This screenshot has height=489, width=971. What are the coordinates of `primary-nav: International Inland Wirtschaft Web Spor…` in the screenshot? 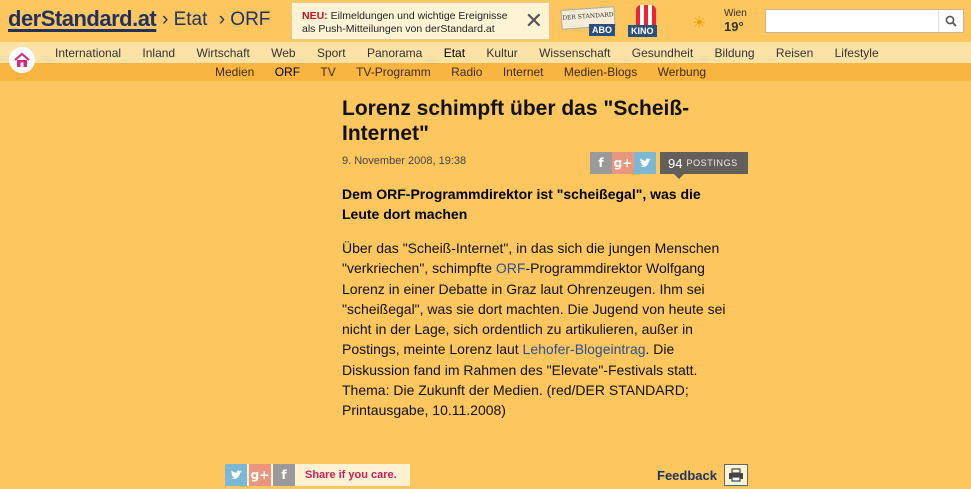 It's located at (485, 52).